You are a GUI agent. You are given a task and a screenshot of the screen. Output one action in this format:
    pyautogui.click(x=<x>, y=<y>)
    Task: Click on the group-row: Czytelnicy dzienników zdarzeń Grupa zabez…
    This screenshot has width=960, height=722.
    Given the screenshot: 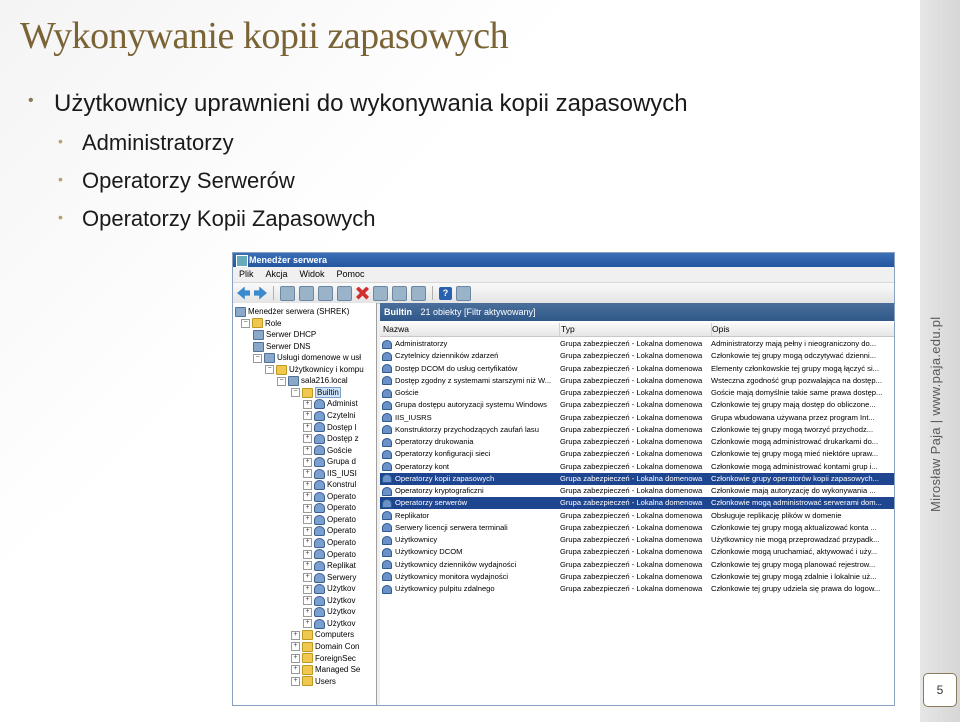 What is the action you would take?
    pyautogui.click(x=637, y=356)
    